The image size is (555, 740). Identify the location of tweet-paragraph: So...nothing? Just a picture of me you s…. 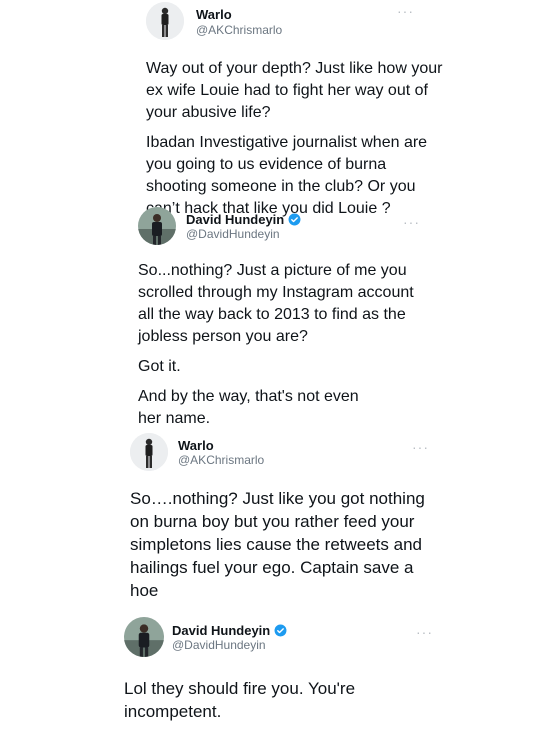
(276, 303).